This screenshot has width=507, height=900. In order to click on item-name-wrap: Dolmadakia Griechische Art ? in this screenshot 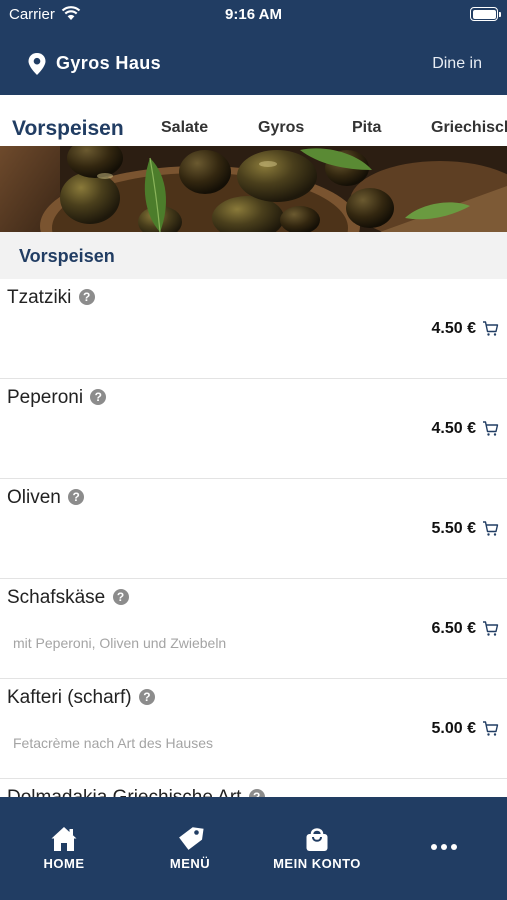, I will do `click(136, 792)`.